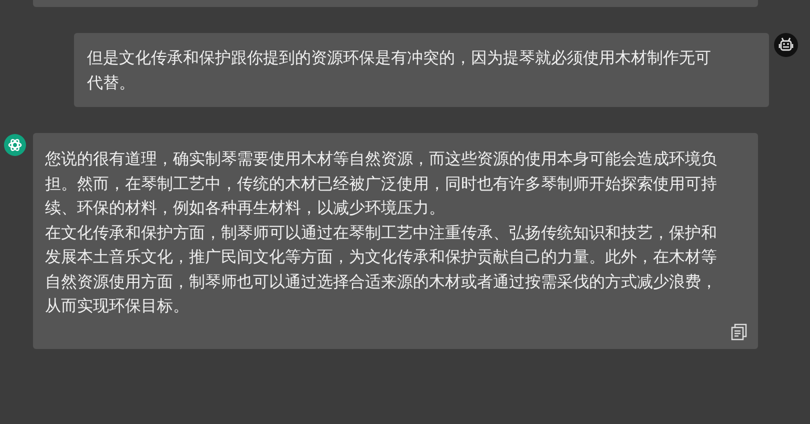 Image resolution: width=810 pixels, height=424 pixels. Describe the element at coordinates (786, 45) in the screenshot. I see `robot-avatar-icon` at that location.